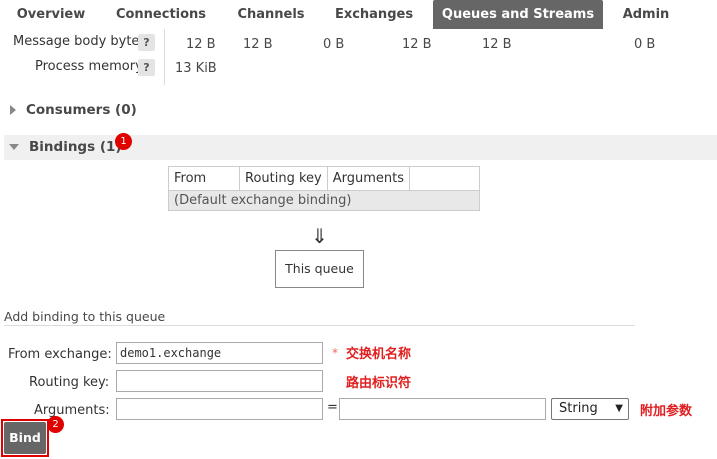  What do you see at coordinates (14, 147) in the screenshot?
I see `triangle-down-icon` at bounding box center [14, 147].